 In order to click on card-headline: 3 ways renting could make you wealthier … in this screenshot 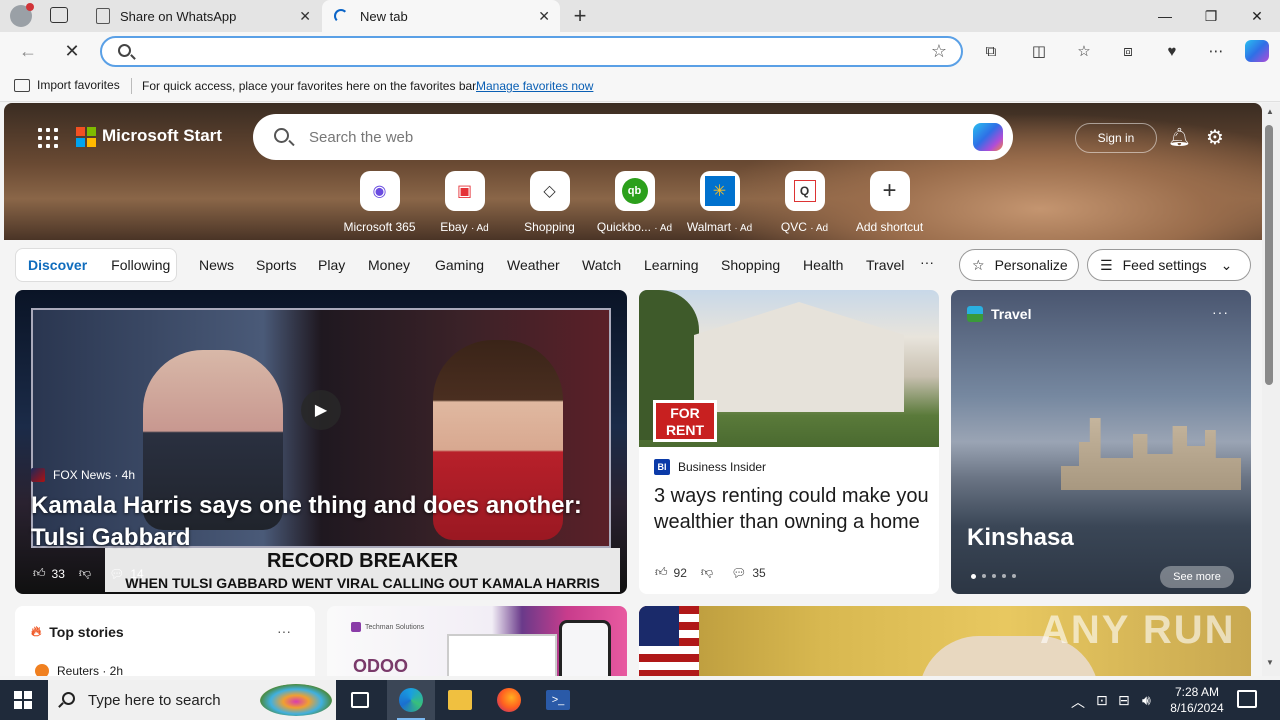, I will do `click(791, 509)`.